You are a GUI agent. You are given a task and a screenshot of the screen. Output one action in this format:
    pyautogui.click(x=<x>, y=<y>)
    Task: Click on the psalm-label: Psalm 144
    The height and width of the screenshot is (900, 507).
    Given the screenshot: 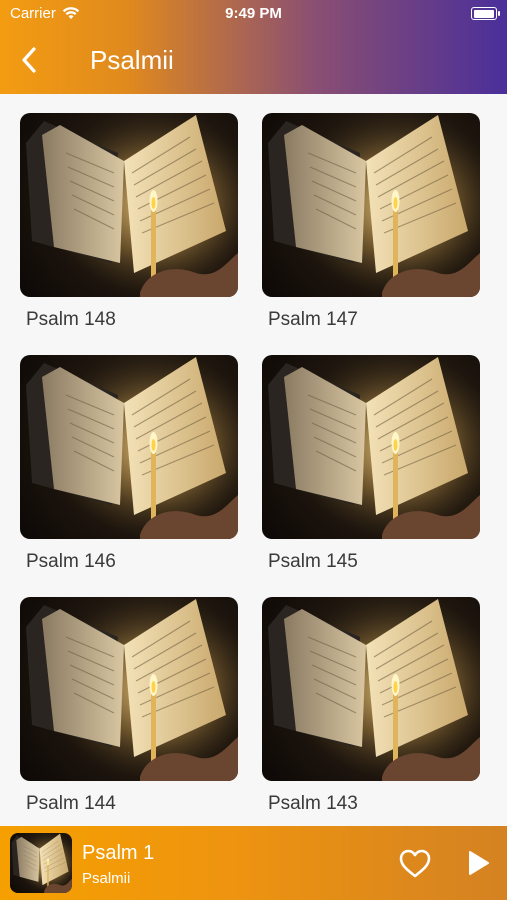 What is the action you would take?
    pyautogui.click(x=71, y=803)
    